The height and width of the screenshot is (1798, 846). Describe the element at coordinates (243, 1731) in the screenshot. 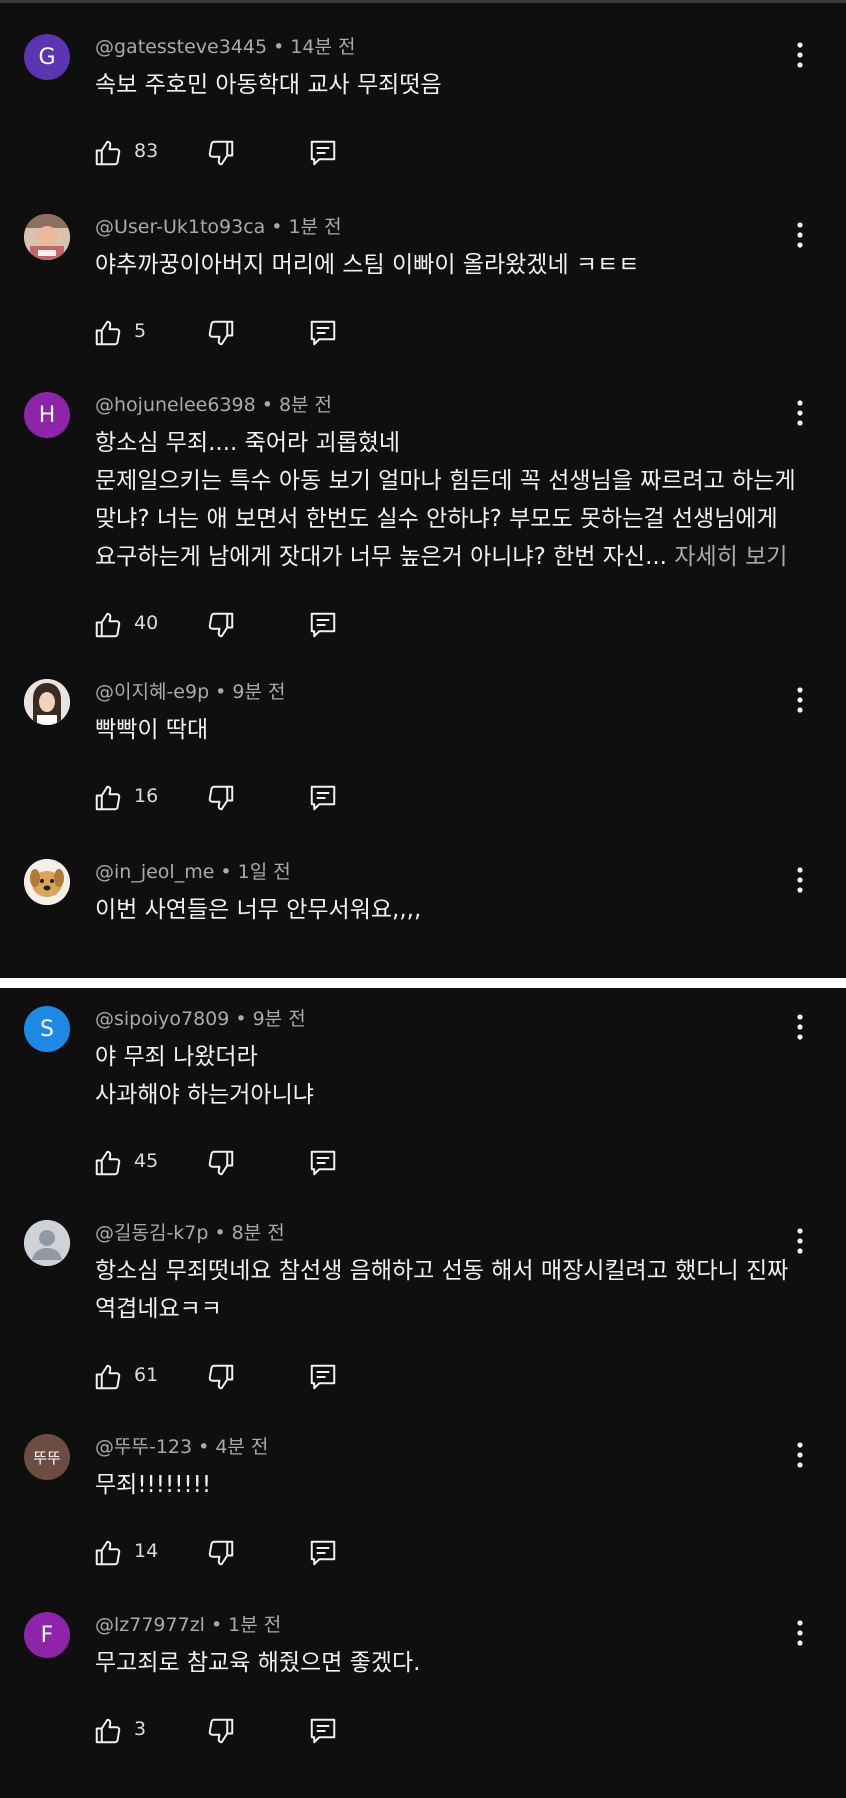

I see `comment-actions: 3` at that location.